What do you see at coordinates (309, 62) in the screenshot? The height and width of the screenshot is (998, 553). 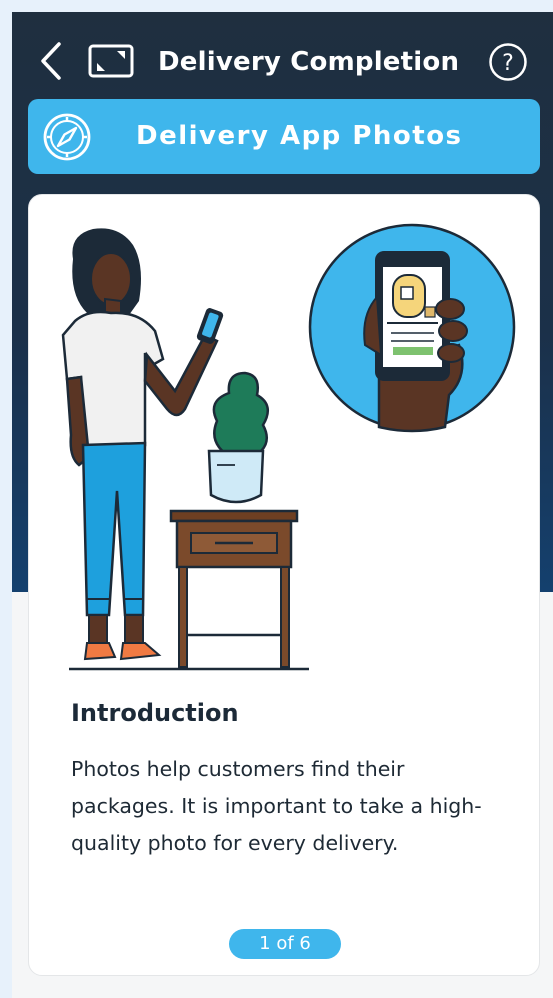 I see `page-title: Delivery Completion` at bounding box center [309, 62].